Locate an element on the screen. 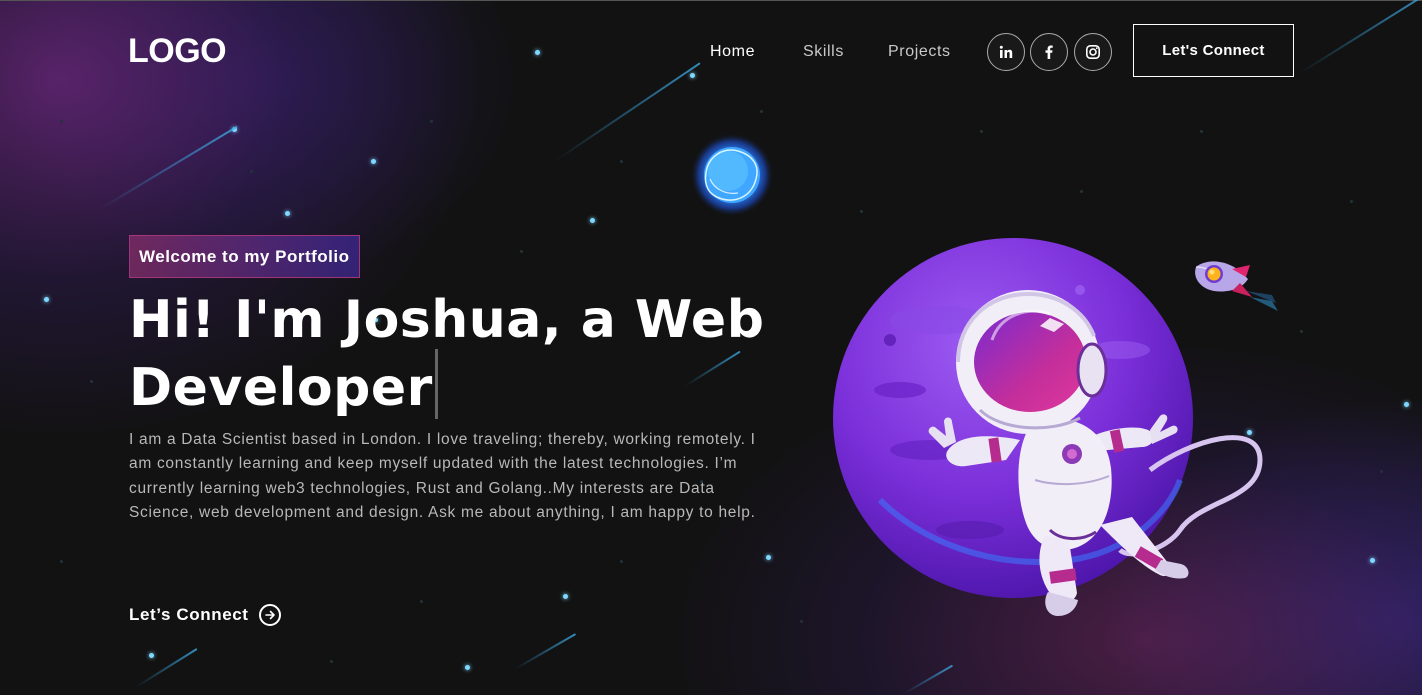 Image resolution: width=1422 pixels, height=695 pixels. window-top-border is located at coordinates (711, 0).